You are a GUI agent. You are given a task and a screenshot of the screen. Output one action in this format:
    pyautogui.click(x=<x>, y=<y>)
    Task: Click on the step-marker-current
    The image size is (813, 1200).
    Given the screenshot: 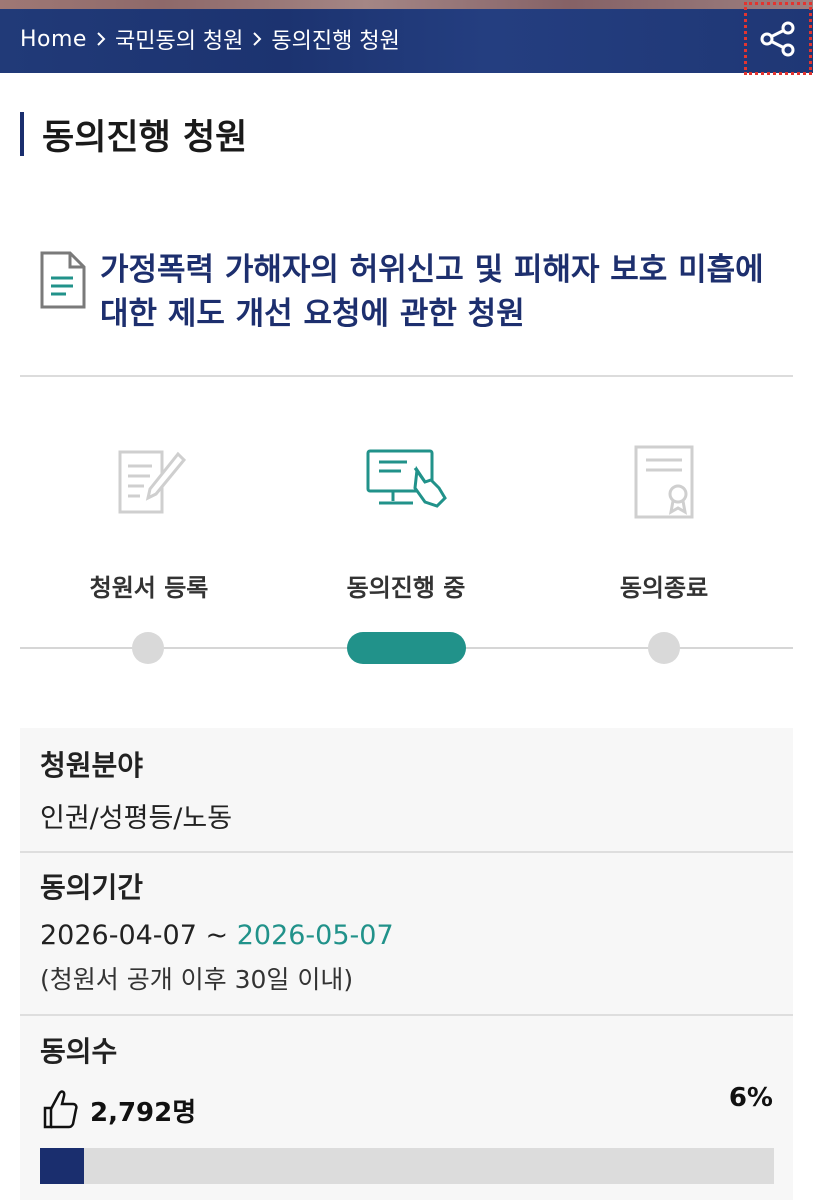 What is the action you would take?
    pyautogui.click(x=406, y=648)
    